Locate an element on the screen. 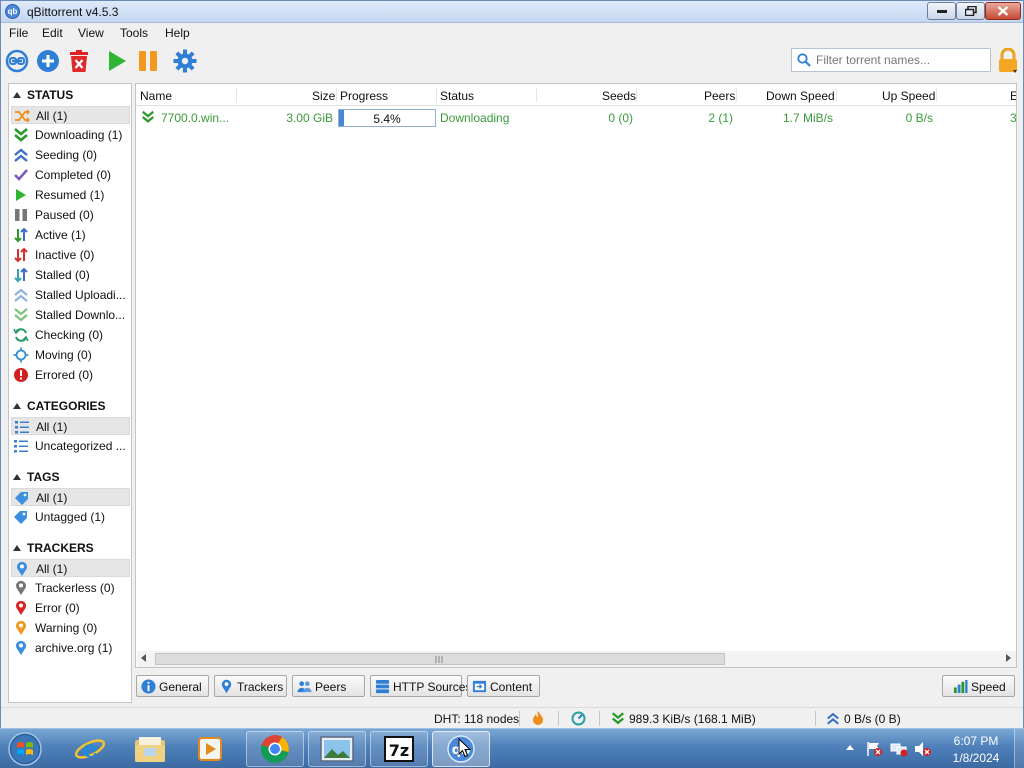 The width and height of the screenshot is (1024, 768). tracker-trackerless-label: Trackerless (0) is located at coordinates (75, 588).